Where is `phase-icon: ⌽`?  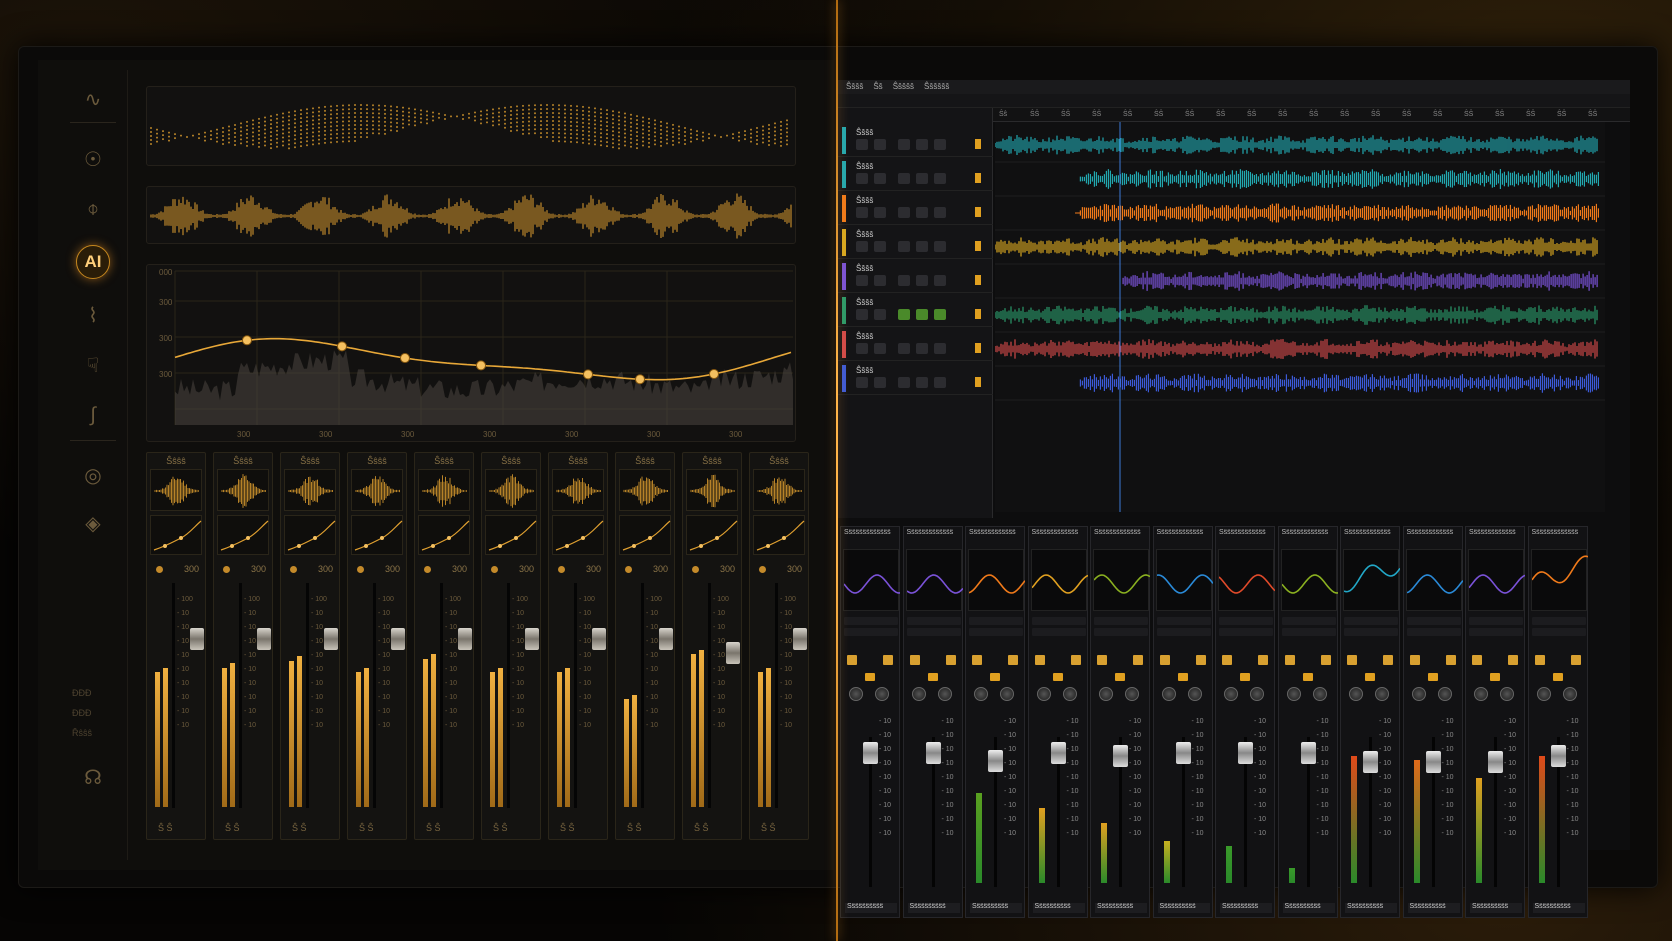
phase-icon: ⌽ is located at coordinates (93, 209).